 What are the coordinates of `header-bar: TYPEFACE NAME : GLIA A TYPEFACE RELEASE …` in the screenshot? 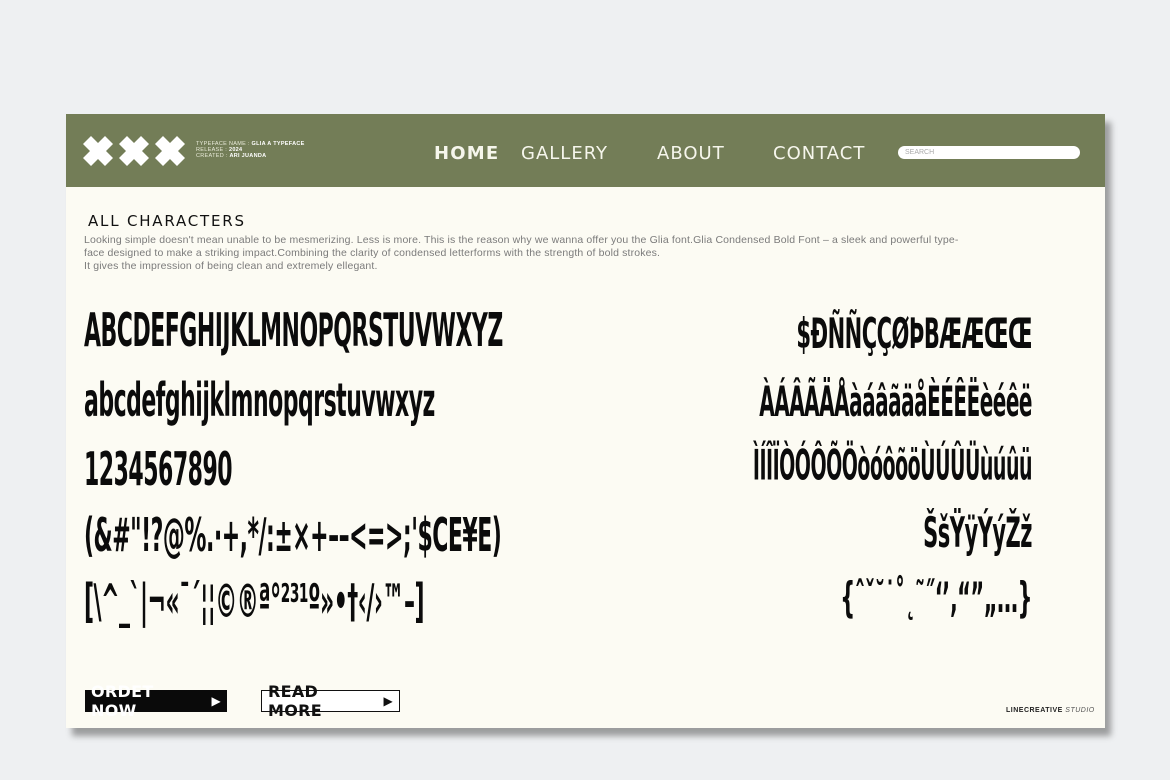 It's located at (585, 150).